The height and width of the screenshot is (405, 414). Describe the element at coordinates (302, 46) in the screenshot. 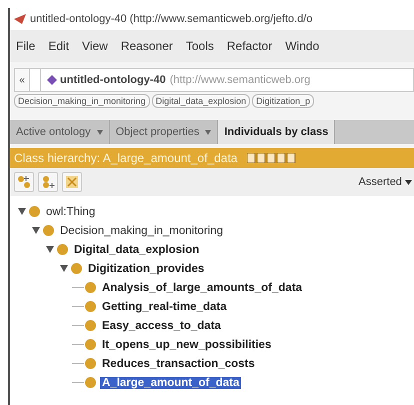

I see `menu-item: Windo` at that location.